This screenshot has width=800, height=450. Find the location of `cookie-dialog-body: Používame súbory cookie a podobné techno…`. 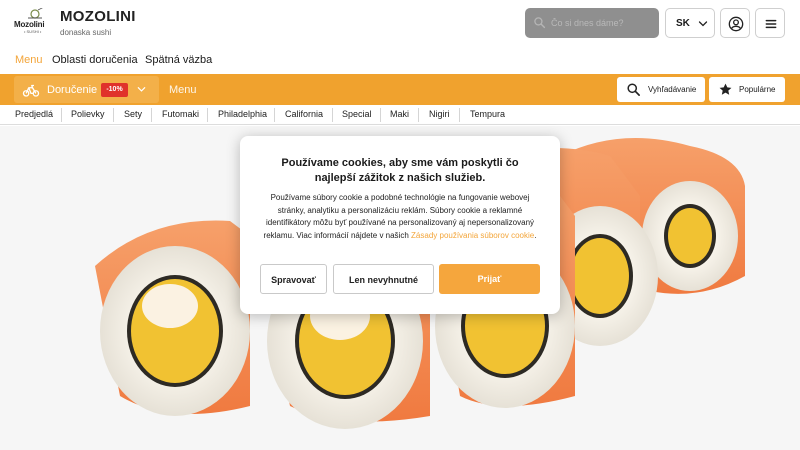

cookie-dialog-body: Používame súbory cookie a podobné techno… is located at coordinates (400, 217).